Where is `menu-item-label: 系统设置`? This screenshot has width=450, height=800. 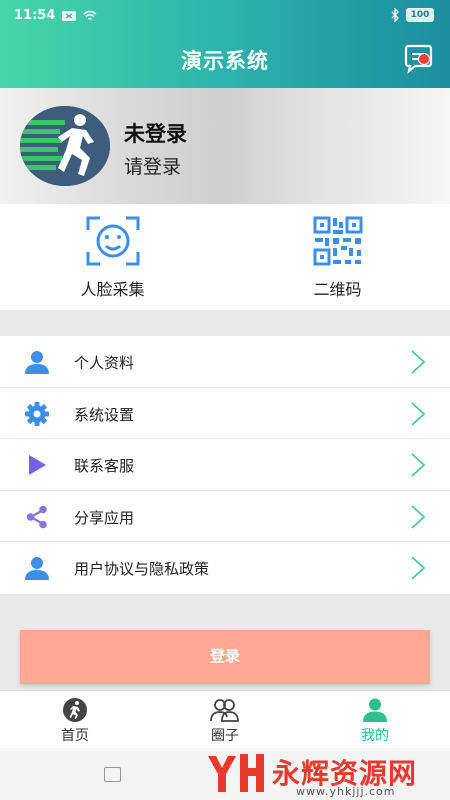
menu-item-label: 系统设置 is located at coordinates (104, 414).